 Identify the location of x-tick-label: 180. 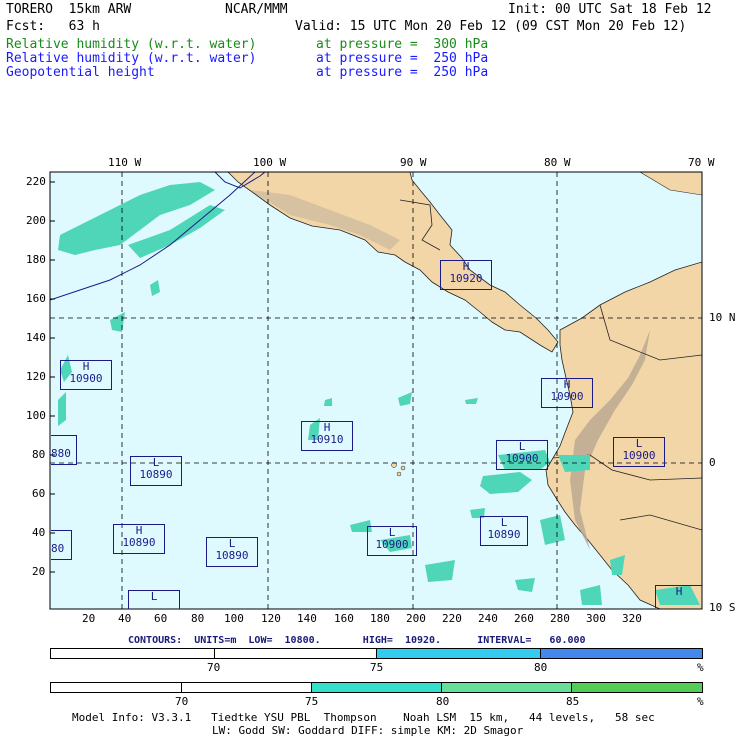
(380, 618).